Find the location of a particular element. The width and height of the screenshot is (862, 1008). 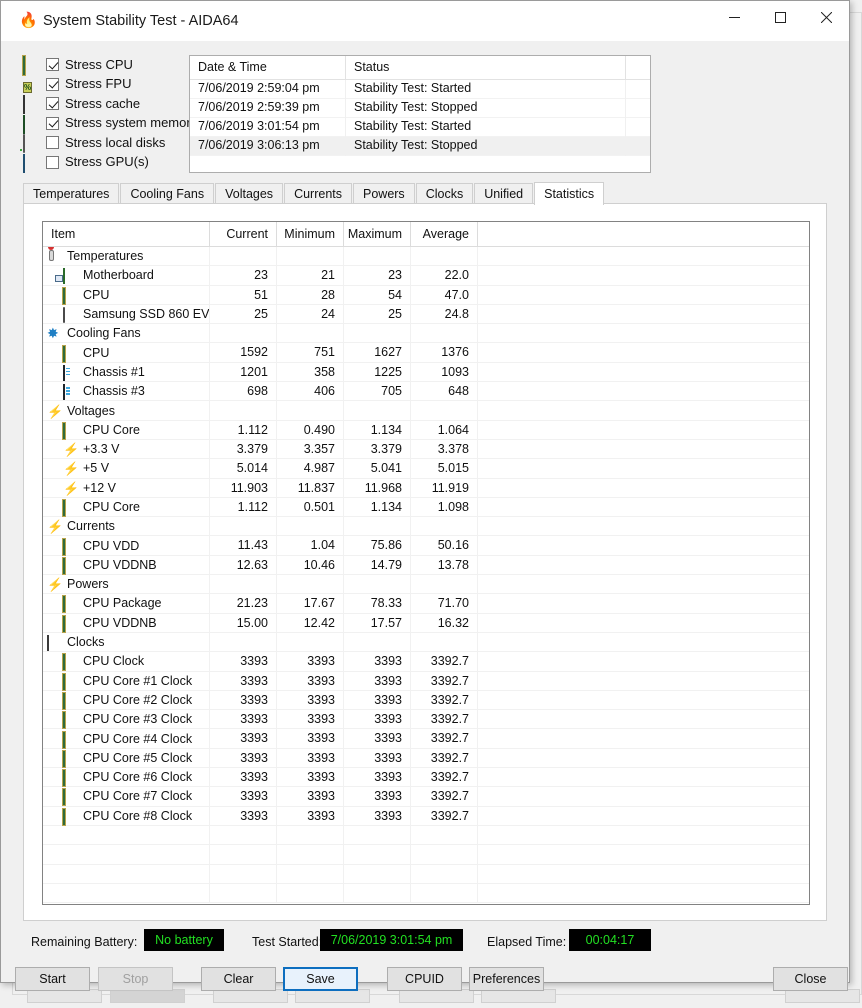

stress-option-cache: Stress cache is located at coordinates (105, 104).